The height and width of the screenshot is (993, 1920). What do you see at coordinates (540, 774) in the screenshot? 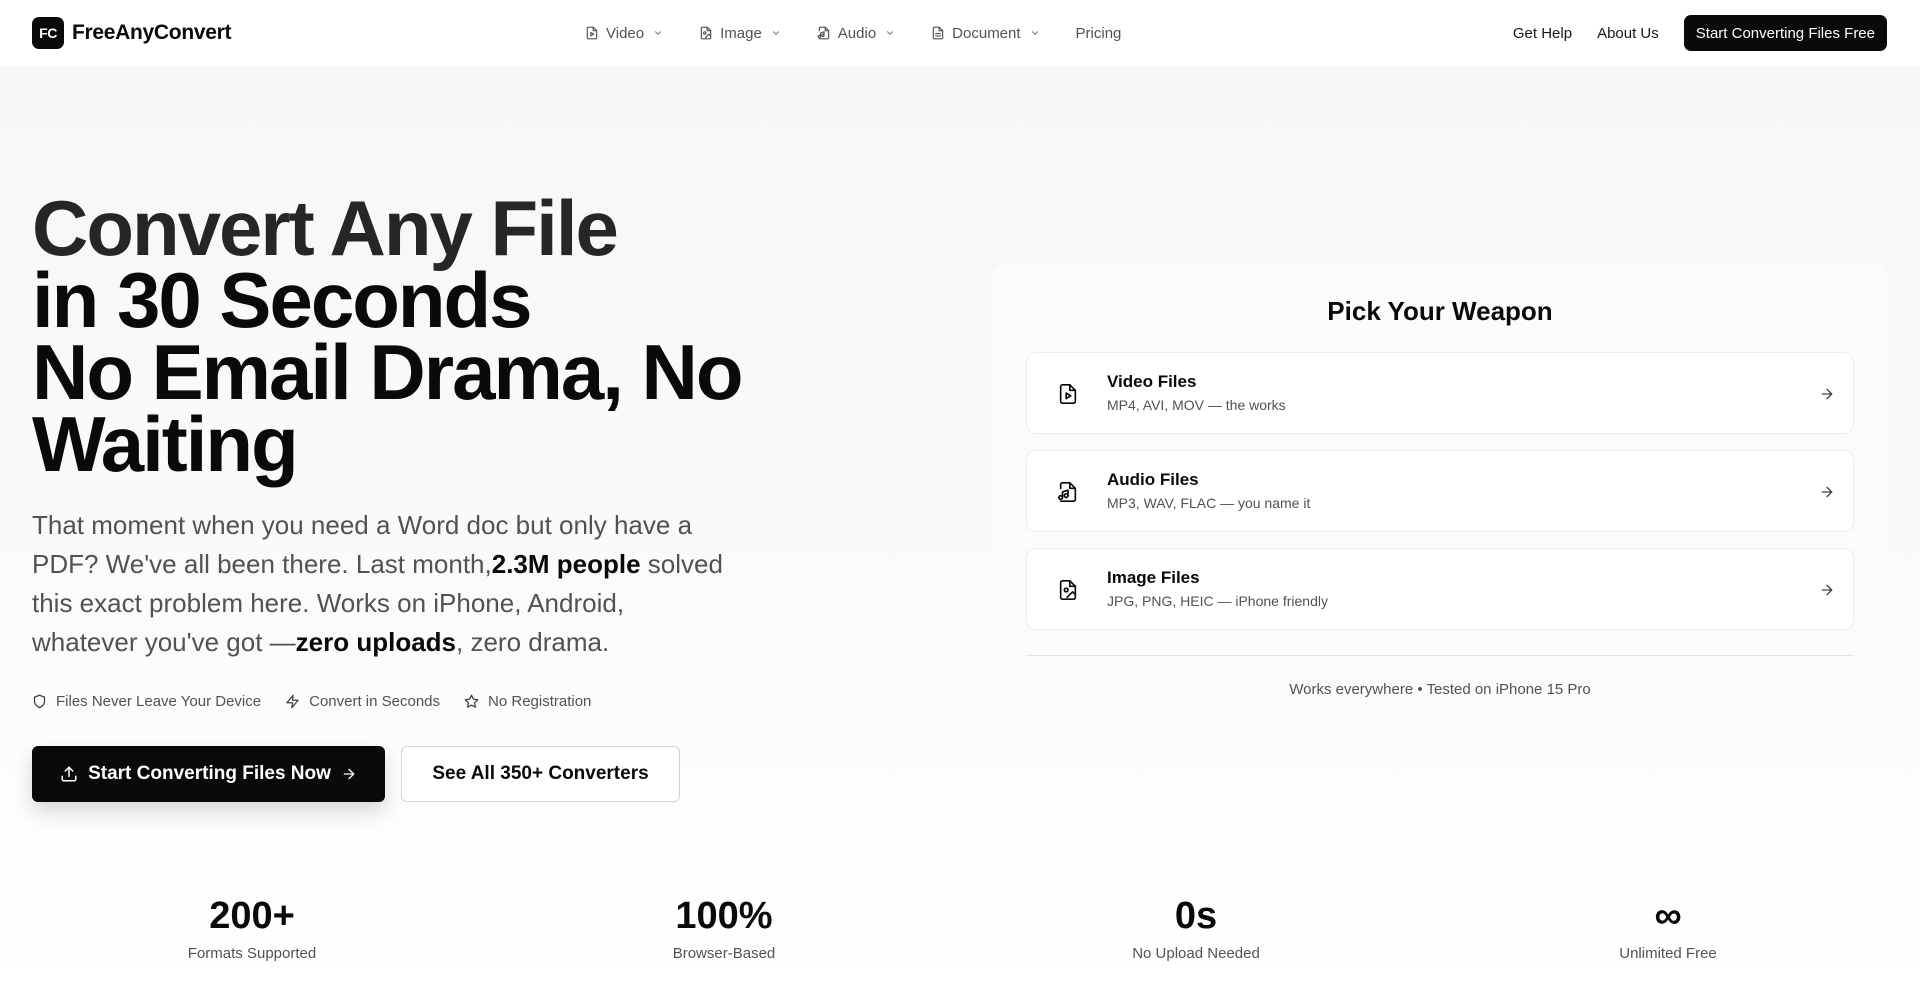
I see `see-all-converters-button: See All 350+ Converters` at bounding box center [540, 774].